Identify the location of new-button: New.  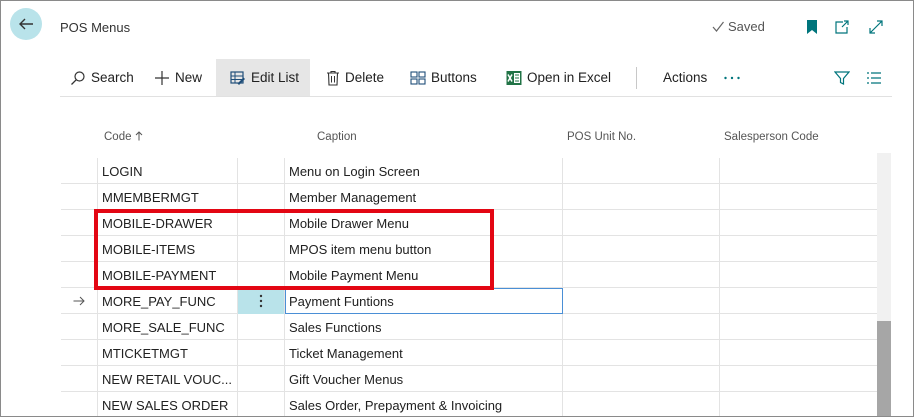
(178, 77).